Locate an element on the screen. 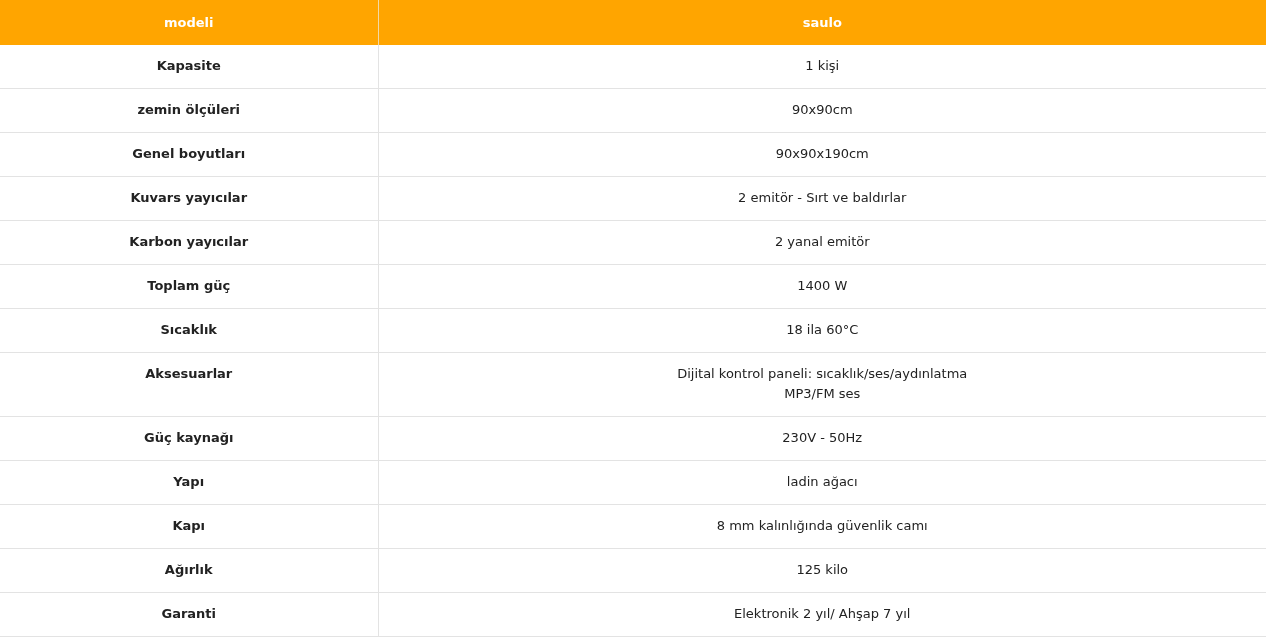 The width and height of the screenshot is (1266, 641). table-cell: 90x90x190cm is located at coordinates (822, 154).